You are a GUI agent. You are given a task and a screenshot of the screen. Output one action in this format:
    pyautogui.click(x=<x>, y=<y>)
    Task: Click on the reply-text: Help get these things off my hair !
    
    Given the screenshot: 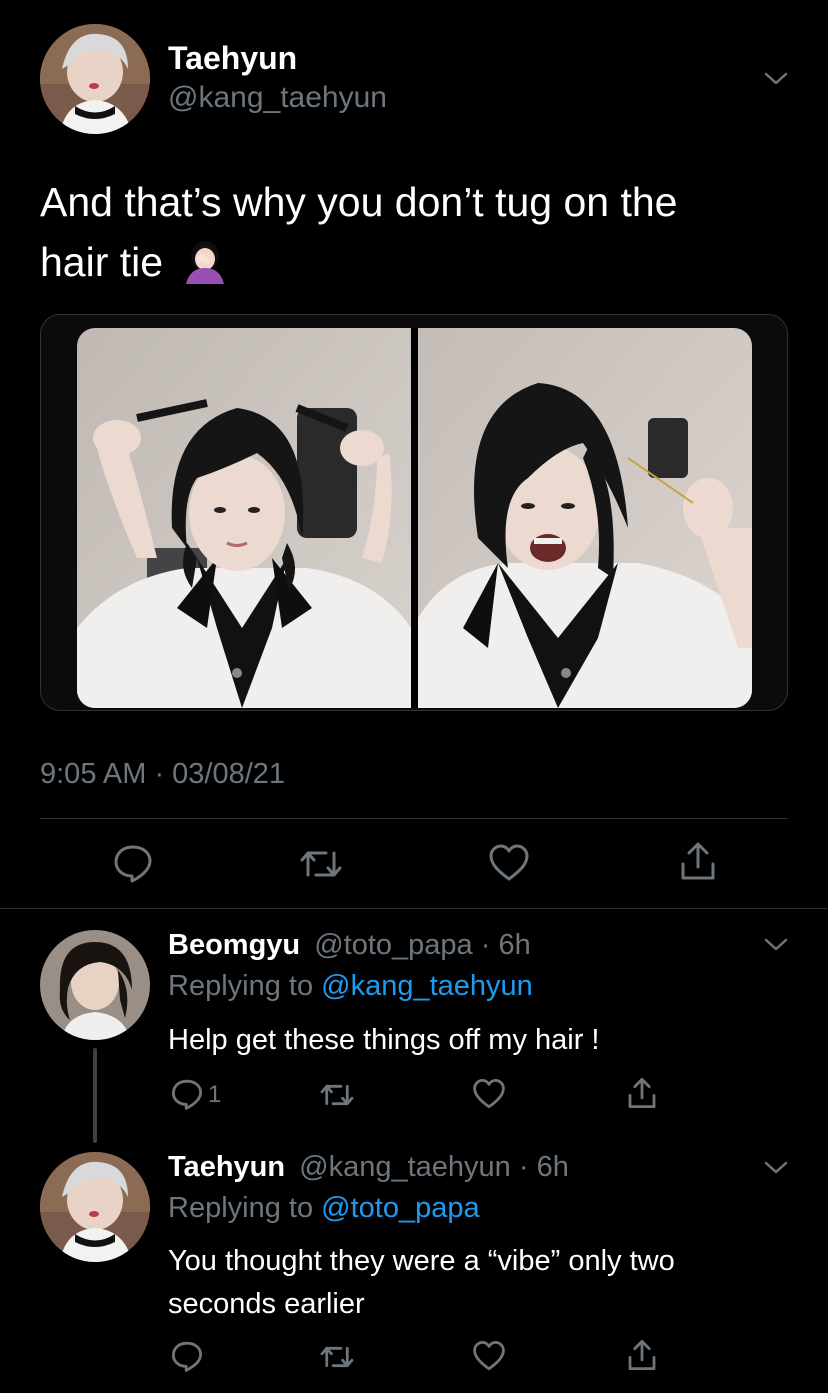 What is the action you would take?
    pyautogui.click(x=383, y=1040)
    